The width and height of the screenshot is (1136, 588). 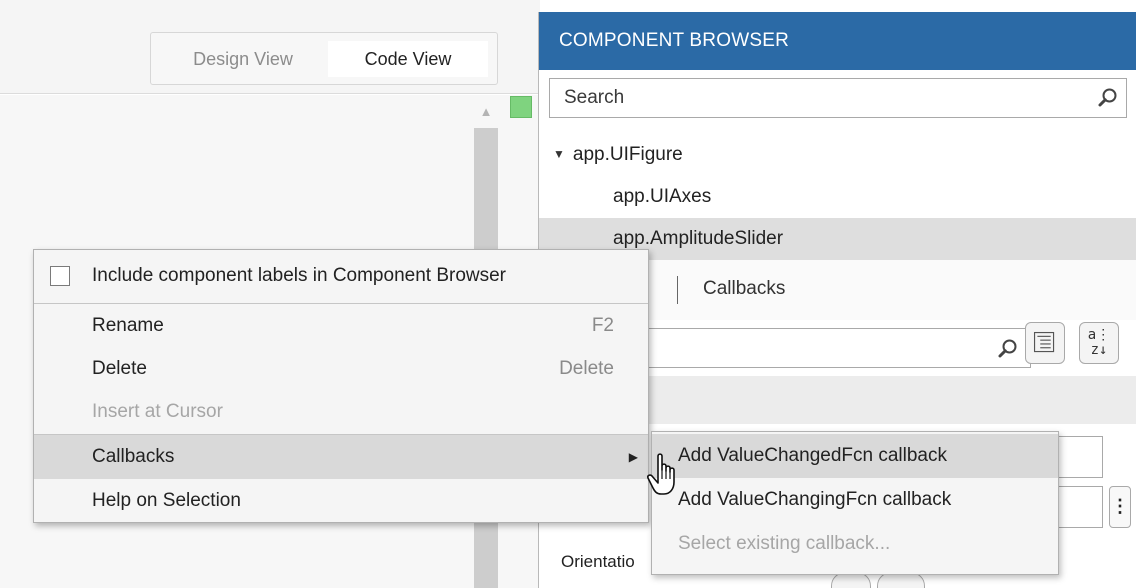 I want to click on tab-callbacks: Callbacks, so click(x=744, y=289).